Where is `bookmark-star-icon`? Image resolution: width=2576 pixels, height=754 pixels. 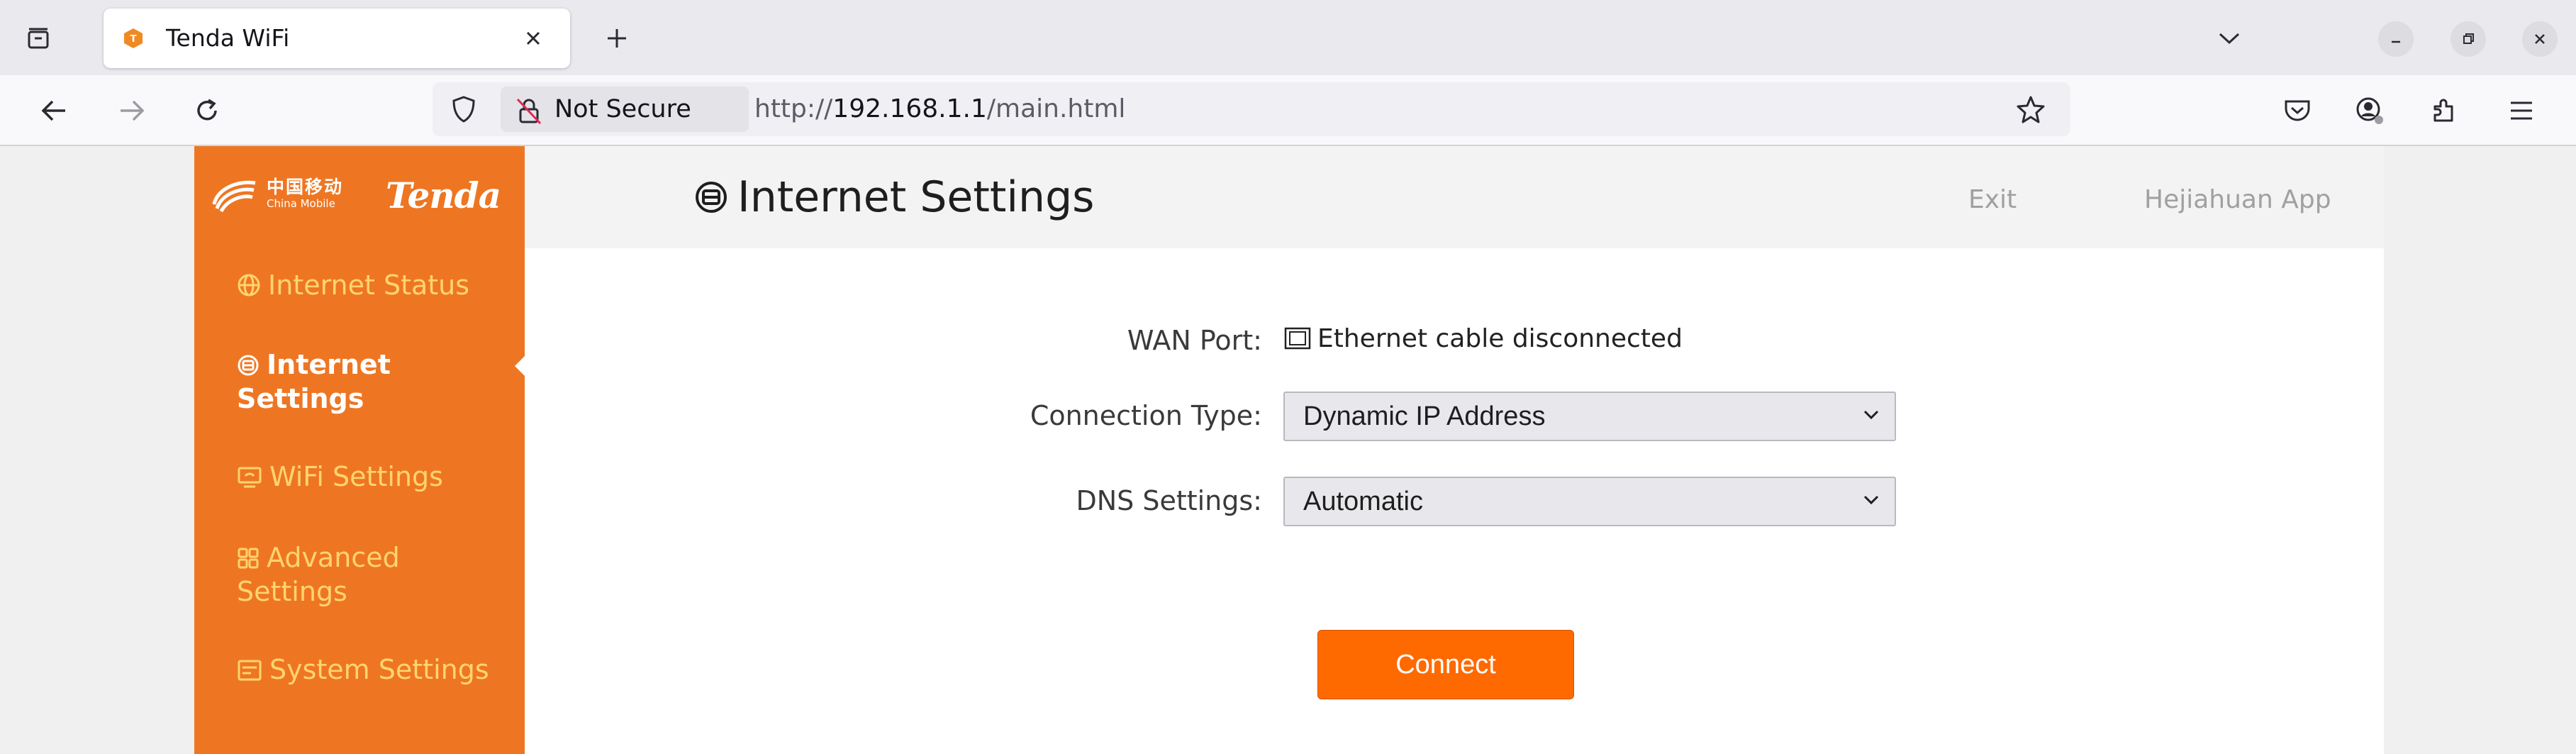 bookmark-star-icon is located at coordinates (2031, 109).